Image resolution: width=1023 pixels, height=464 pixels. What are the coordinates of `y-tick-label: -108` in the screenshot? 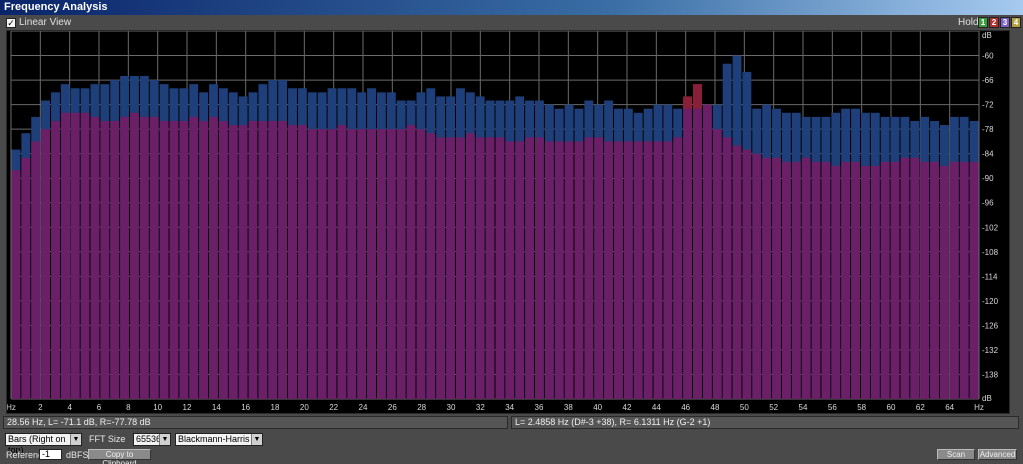 It's located at (990, 252).